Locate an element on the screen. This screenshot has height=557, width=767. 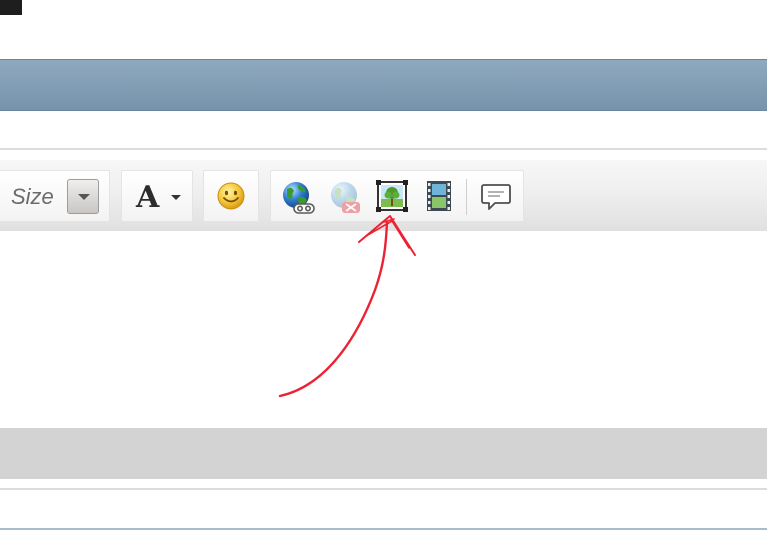
font-color-group: A is located at coordinates (157, 196).